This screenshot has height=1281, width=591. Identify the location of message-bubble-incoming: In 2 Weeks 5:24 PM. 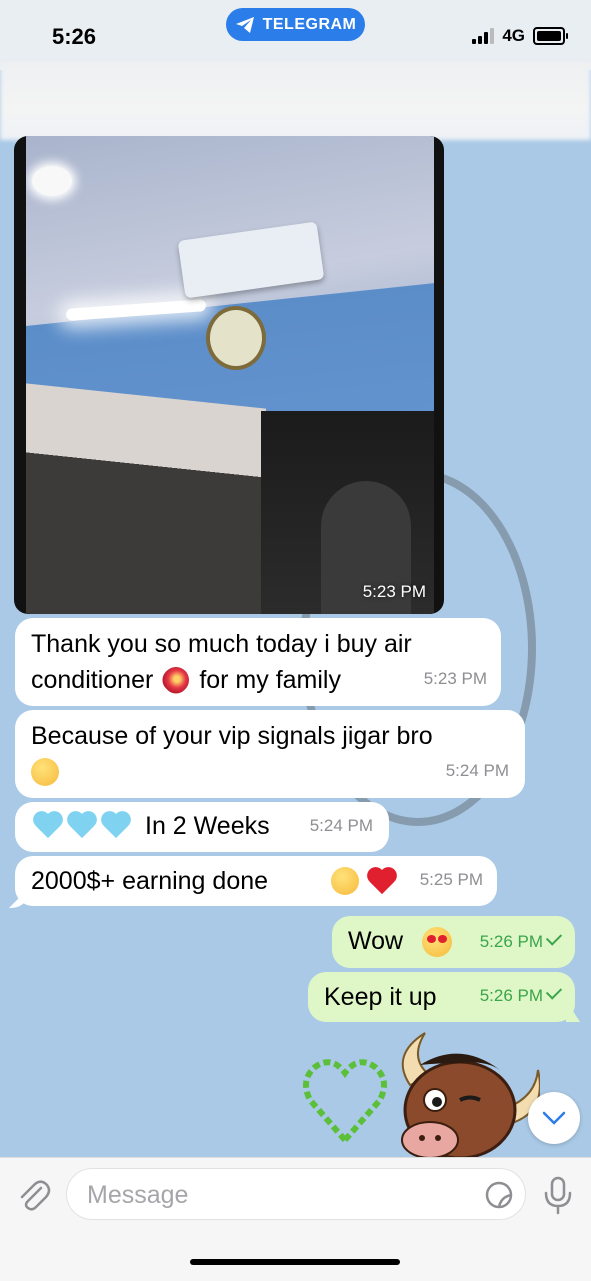
(202, 827).